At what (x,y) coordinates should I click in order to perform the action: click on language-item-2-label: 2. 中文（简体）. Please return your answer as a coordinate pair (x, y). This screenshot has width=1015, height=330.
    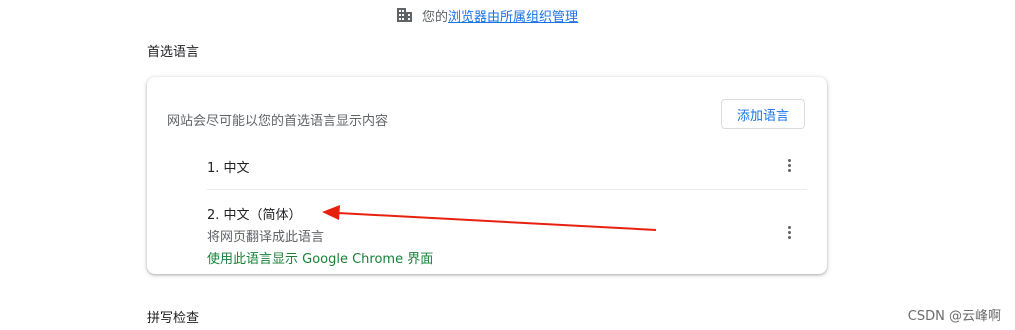
    Looking at the image, I should click on (254, 215).